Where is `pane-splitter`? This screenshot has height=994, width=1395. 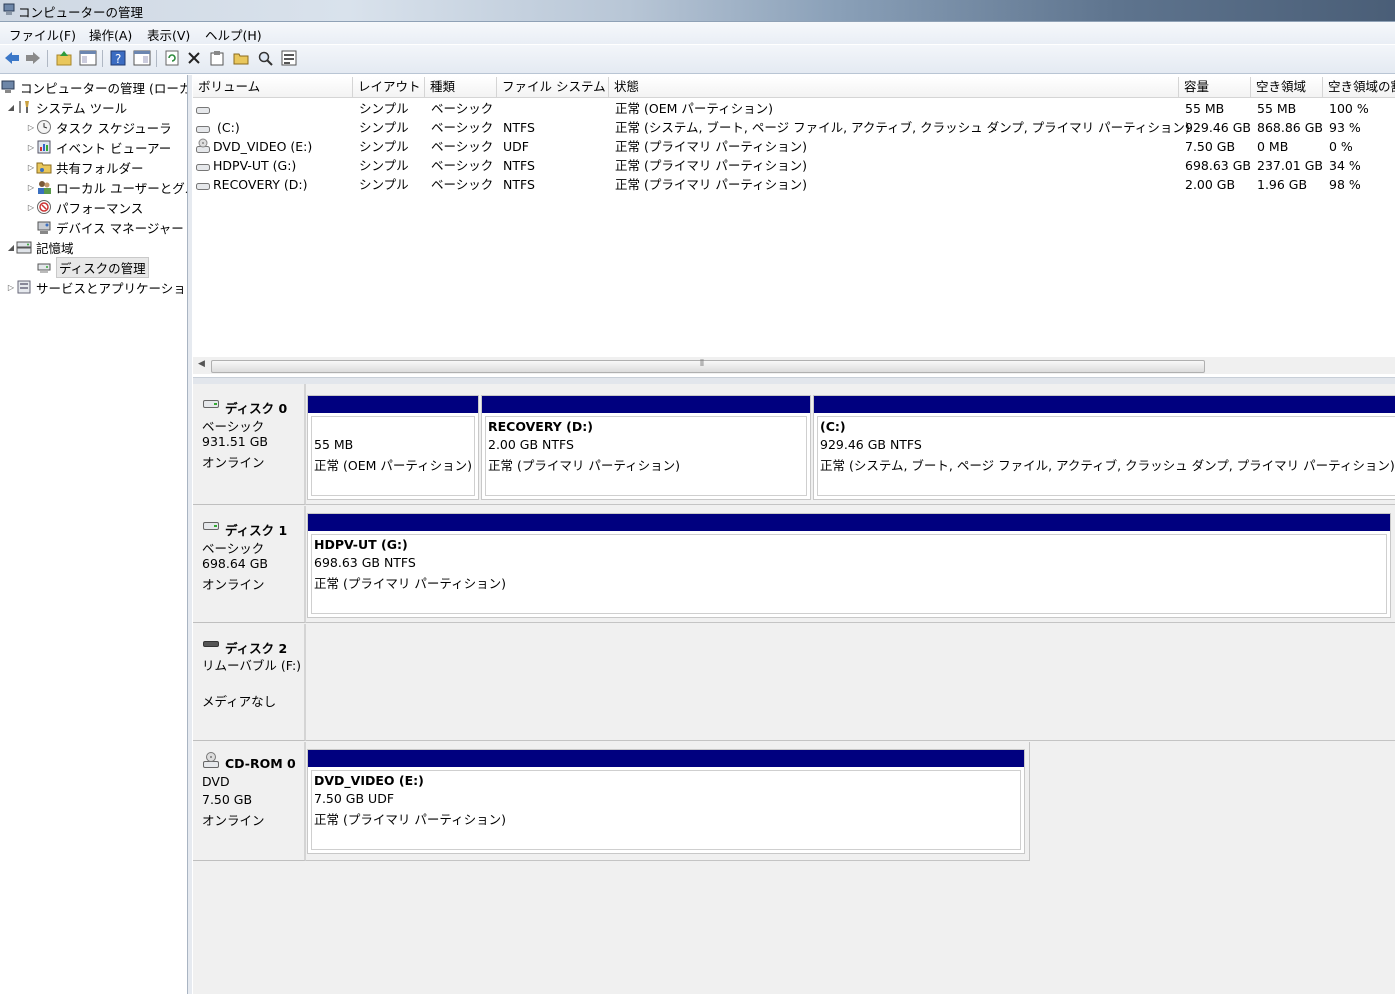
pane-splitter is located at coordinates (190, 534).